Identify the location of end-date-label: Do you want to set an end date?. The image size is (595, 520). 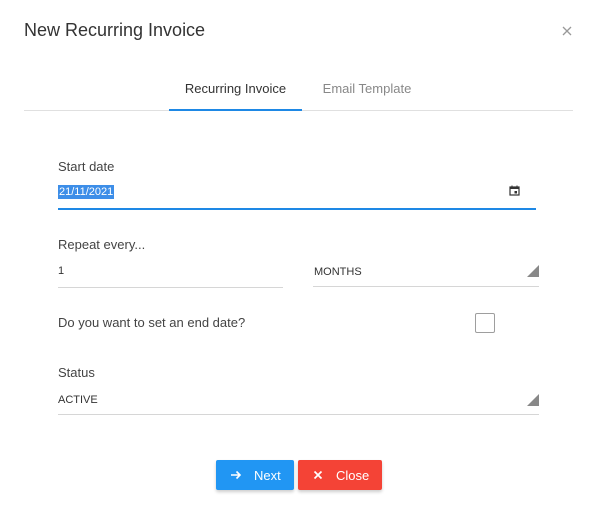
(152, 322).